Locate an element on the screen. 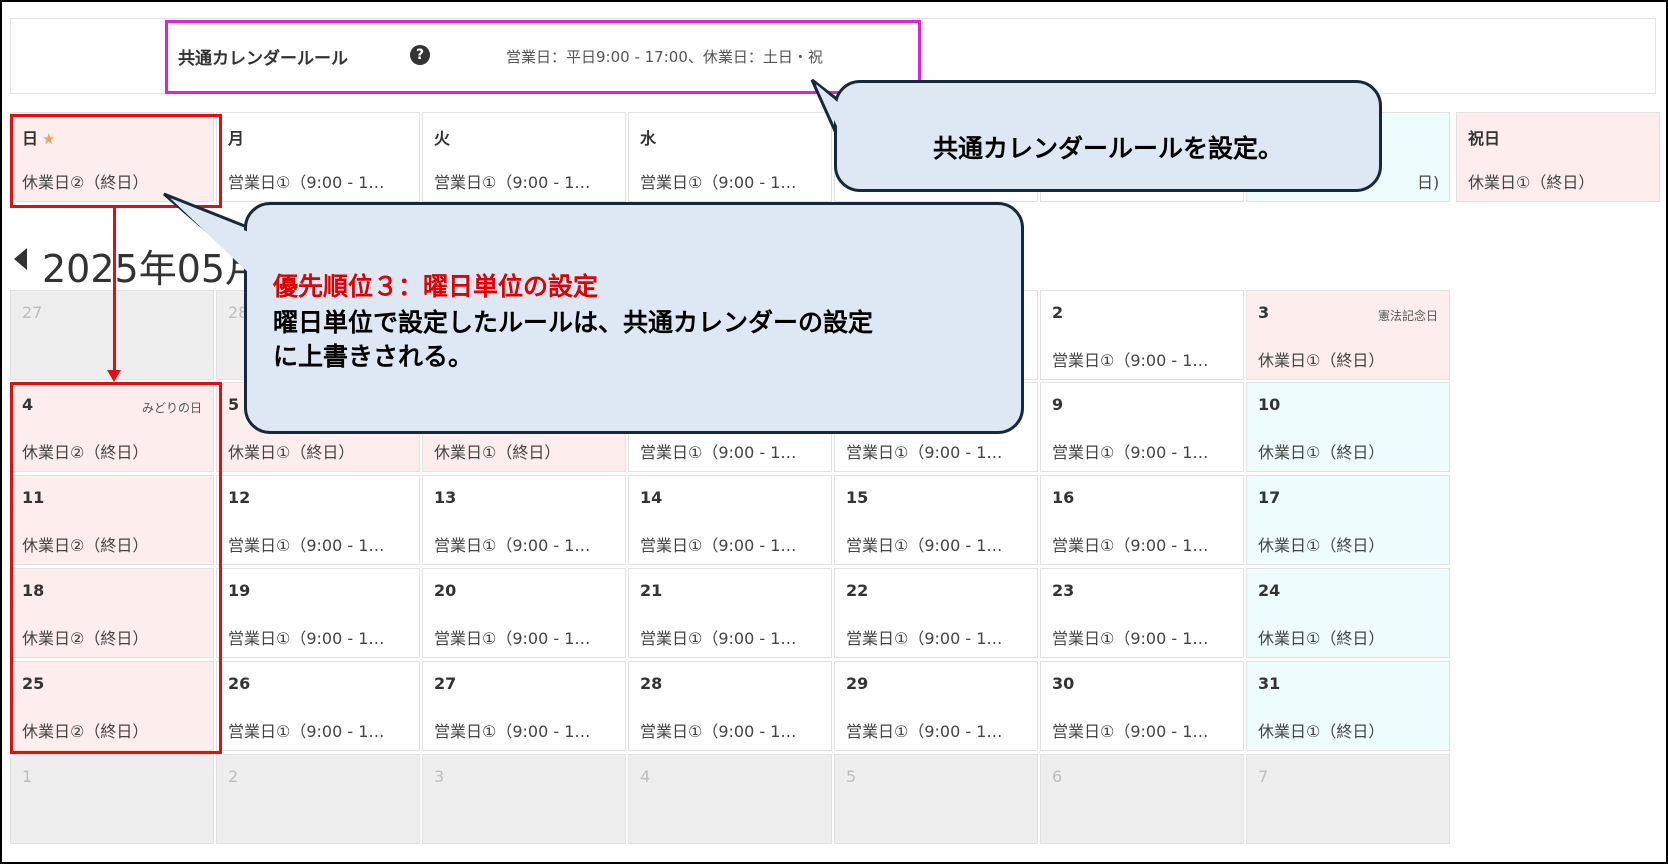 This screenshot has height=864, width=1668. weekday-status: 休業日①（終日） is located at coordinates (1531, 182).